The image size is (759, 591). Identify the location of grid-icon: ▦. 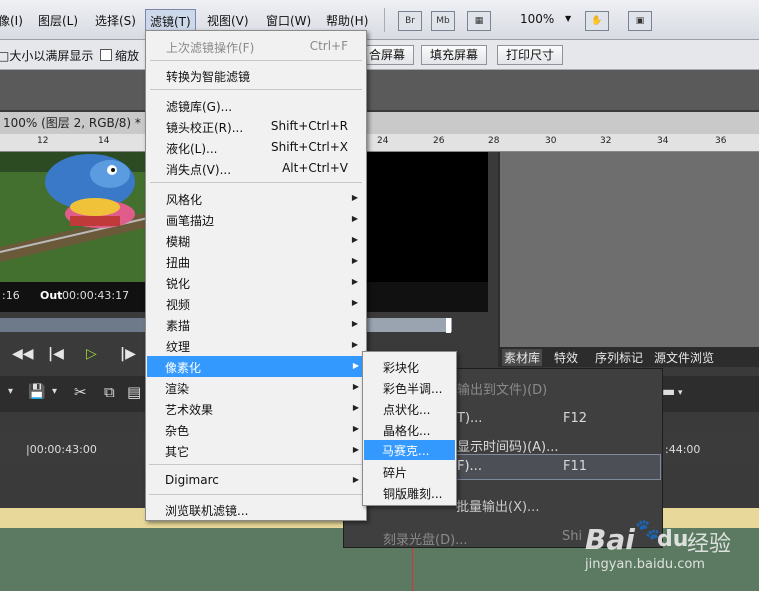
(479, 21).